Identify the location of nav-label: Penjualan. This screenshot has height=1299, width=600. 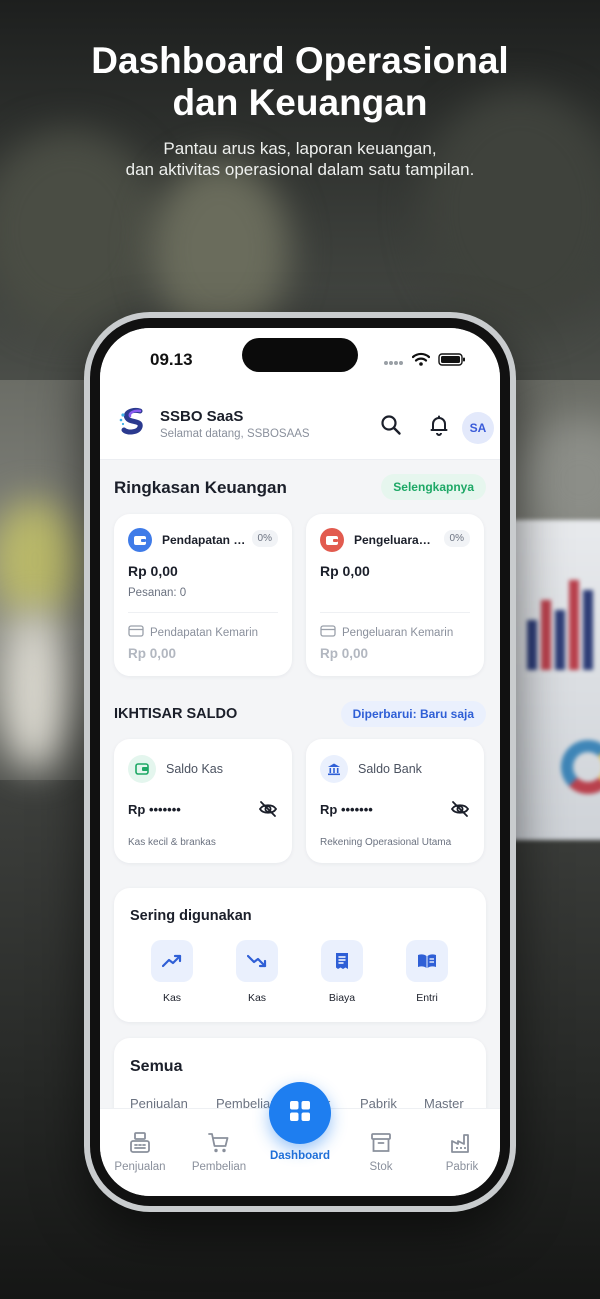
(140, 1167).